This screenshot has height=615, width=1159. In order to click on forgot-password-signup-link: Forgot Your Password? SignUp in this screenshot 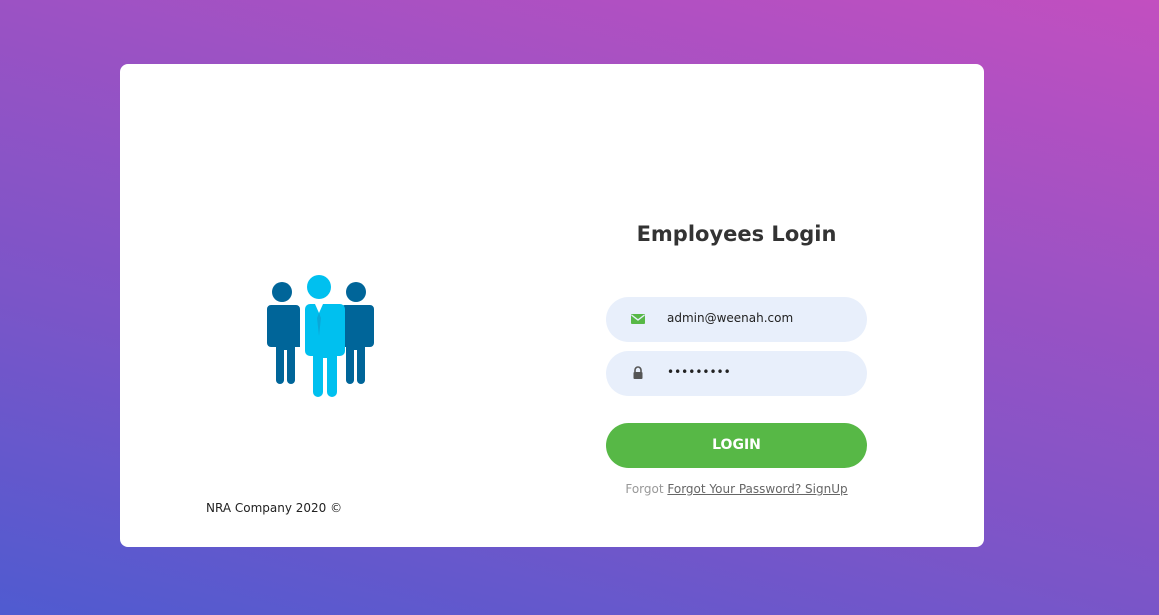, I will do `click(757, 489)`.